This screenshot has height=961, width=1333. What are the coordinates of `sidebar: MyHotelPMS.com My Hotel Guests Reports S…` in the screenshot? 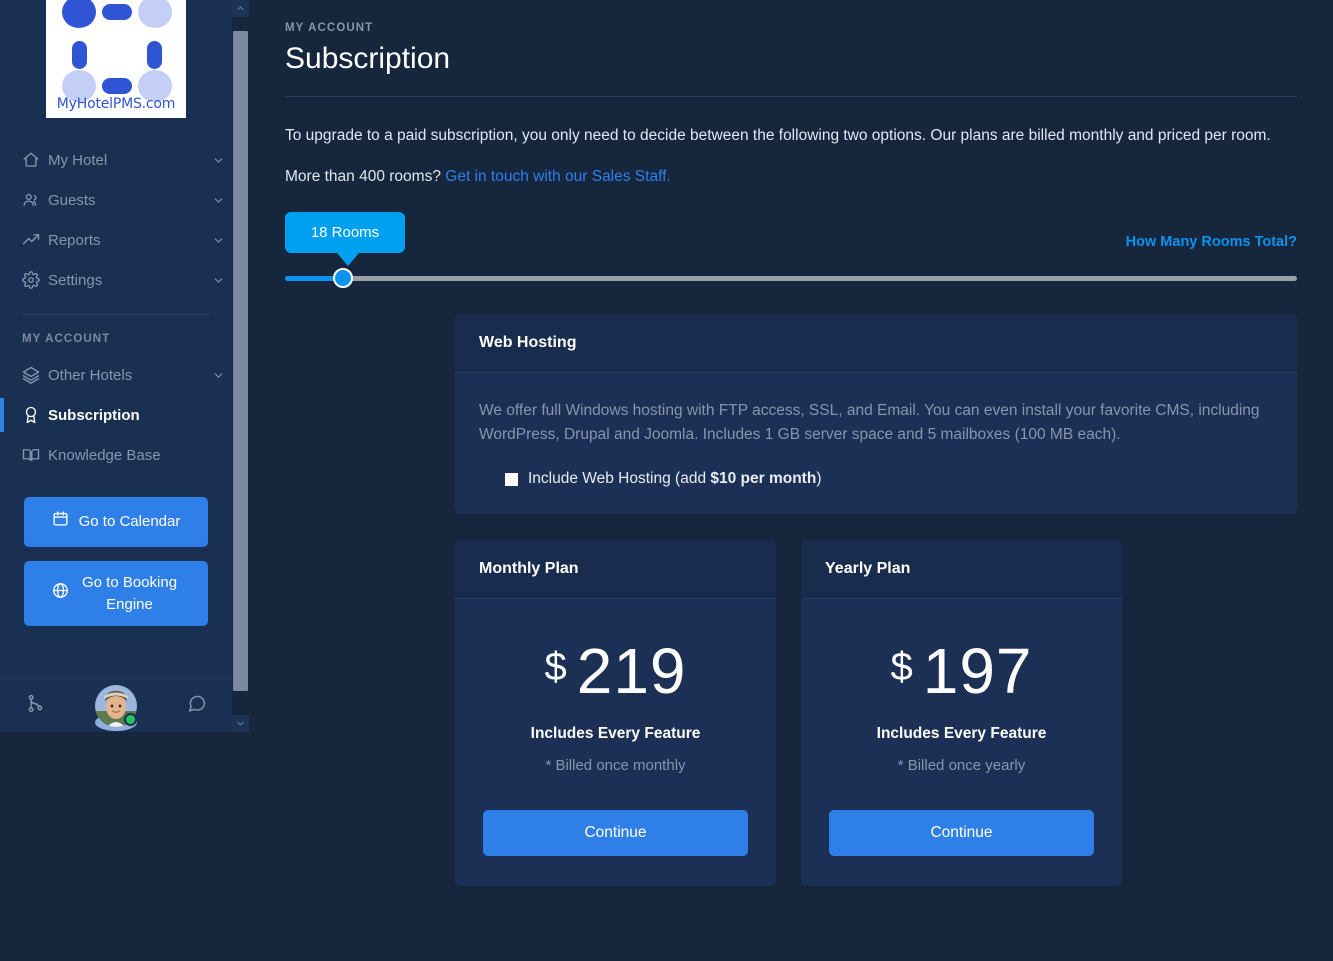 It's located at (116, 366).